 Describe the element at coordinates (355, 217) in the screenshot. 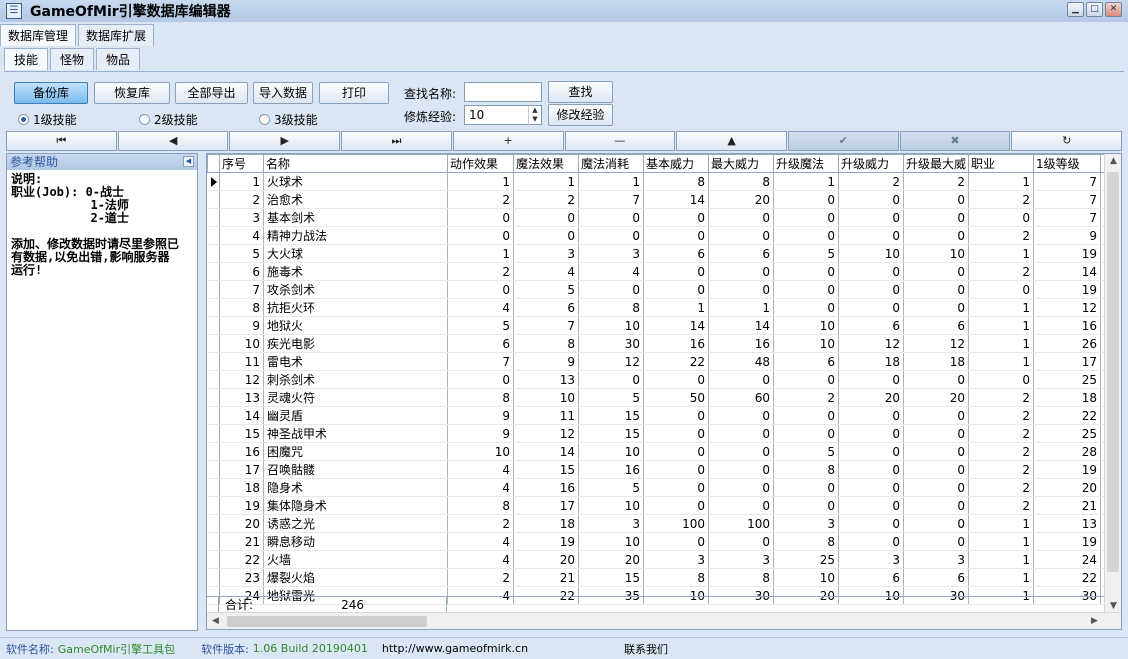

I see `cell-name: 基本剑术` at that location.